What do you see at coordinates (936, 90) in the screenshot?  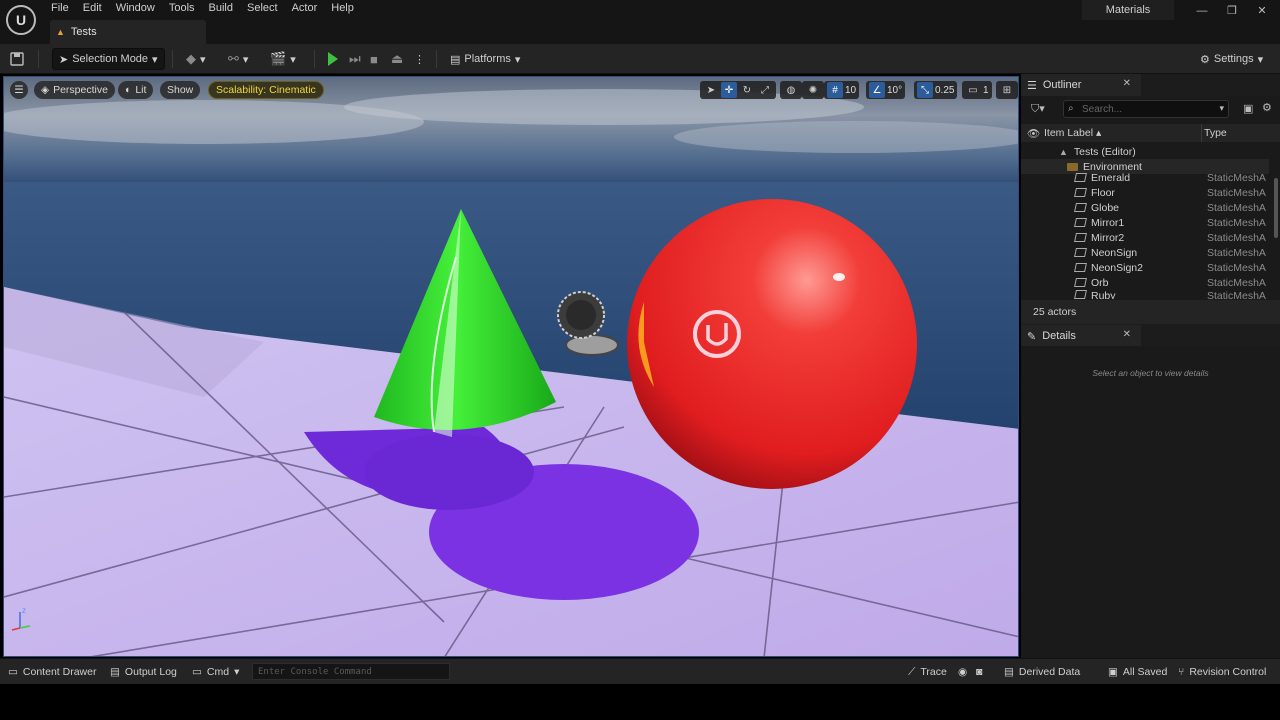 I see `scale-snap-button: ⤡ 0.25` at bounding box center [936, 90].